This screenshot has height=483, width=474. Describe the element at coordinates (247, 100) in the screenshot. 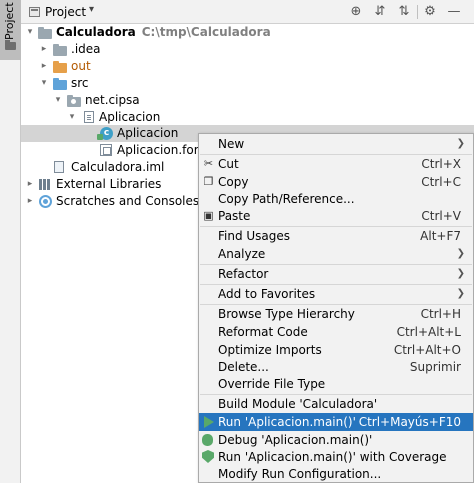

I see `tree-node-package: ▾ net.cipsa` at that location.